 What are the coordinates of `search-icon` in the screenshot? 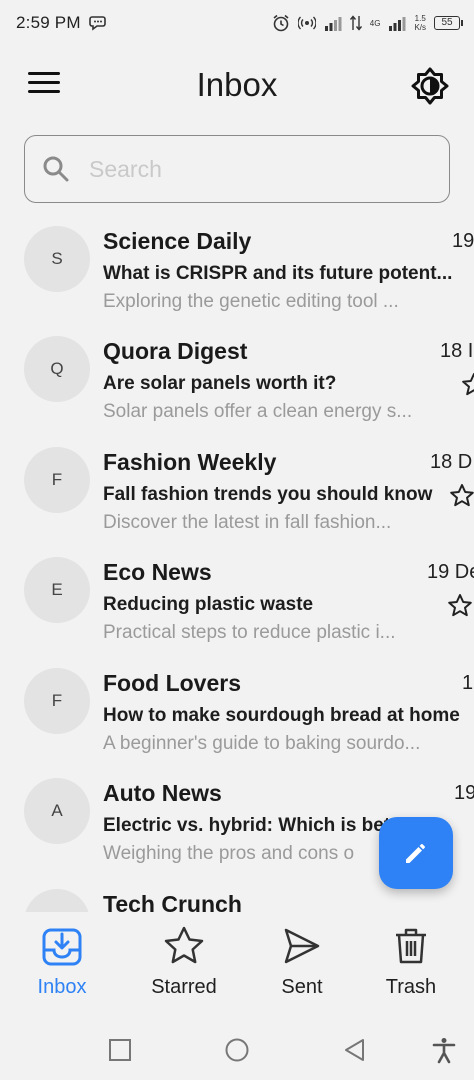 It's located at (56, 169).